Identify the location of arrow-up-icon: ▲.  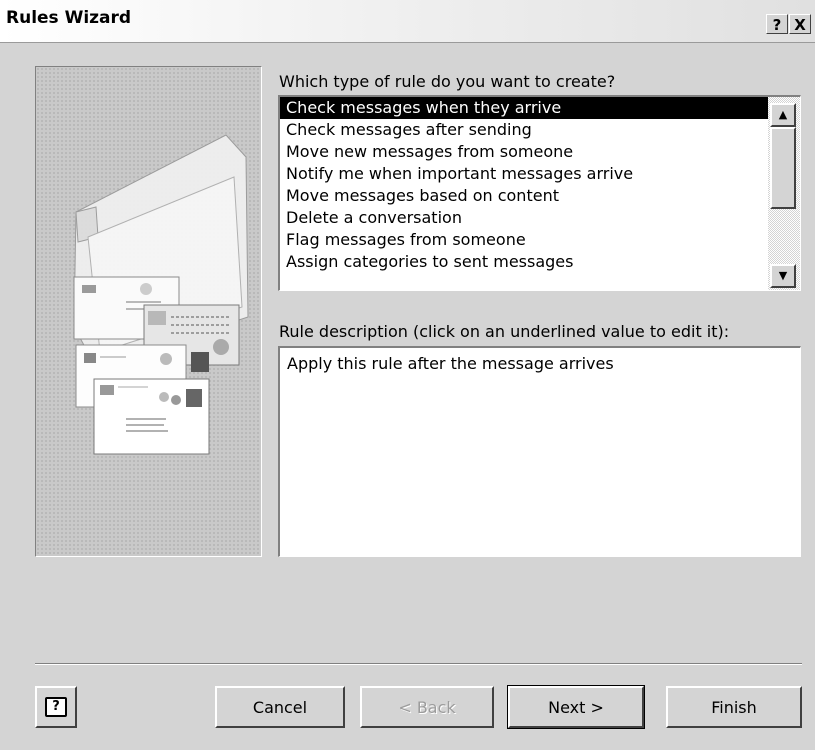
(783, 114).